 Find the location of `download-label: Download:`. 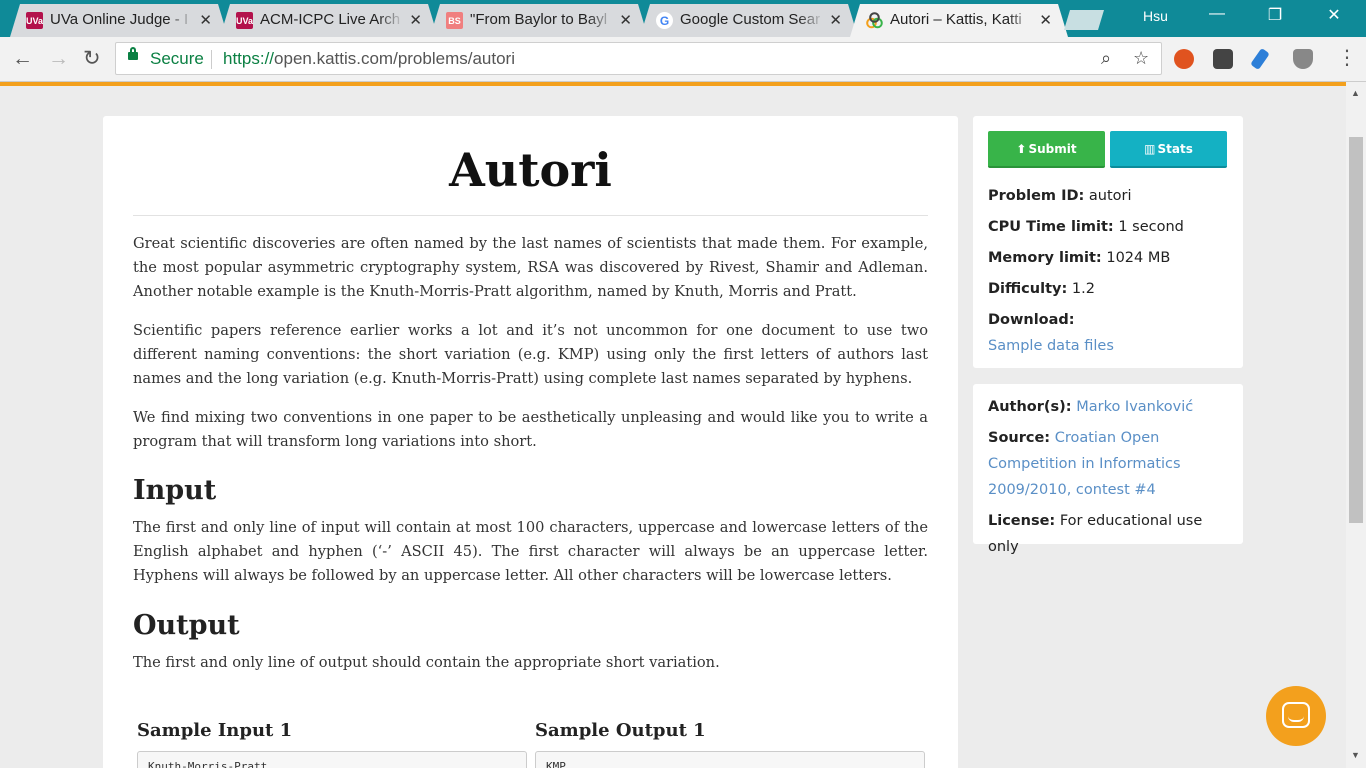

download-label: Download: is located at coordinates (1031, 320).